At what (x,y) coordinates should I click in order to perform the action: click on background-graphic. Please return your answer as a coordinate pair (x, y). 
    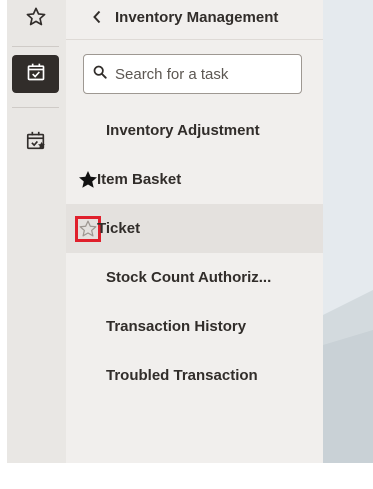
    Looking at the image, I should click on (348, 231).